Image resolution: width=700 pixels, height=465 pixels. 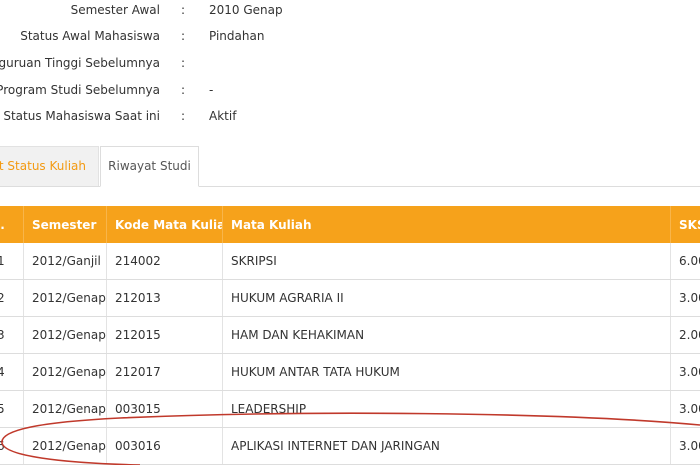 I want to click on tab-riwayat-studi: Riwayat Studi, so click(x=149, y=166).